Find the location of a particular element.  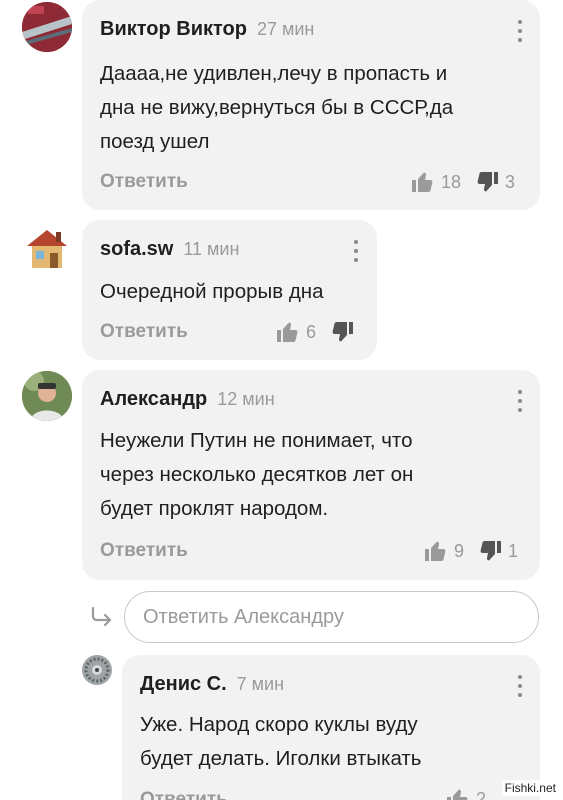

comment-text-line: Очередной прорыв дна is located at coordinates (212, 291).